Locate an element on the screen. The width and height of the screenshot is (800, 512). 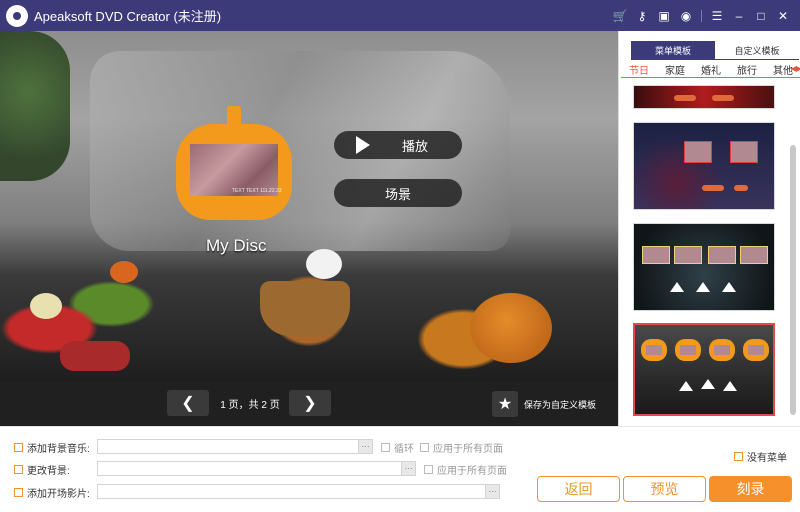
category-scroll-arrows-icon: ◀▶ is located at coordinates (795, 68).